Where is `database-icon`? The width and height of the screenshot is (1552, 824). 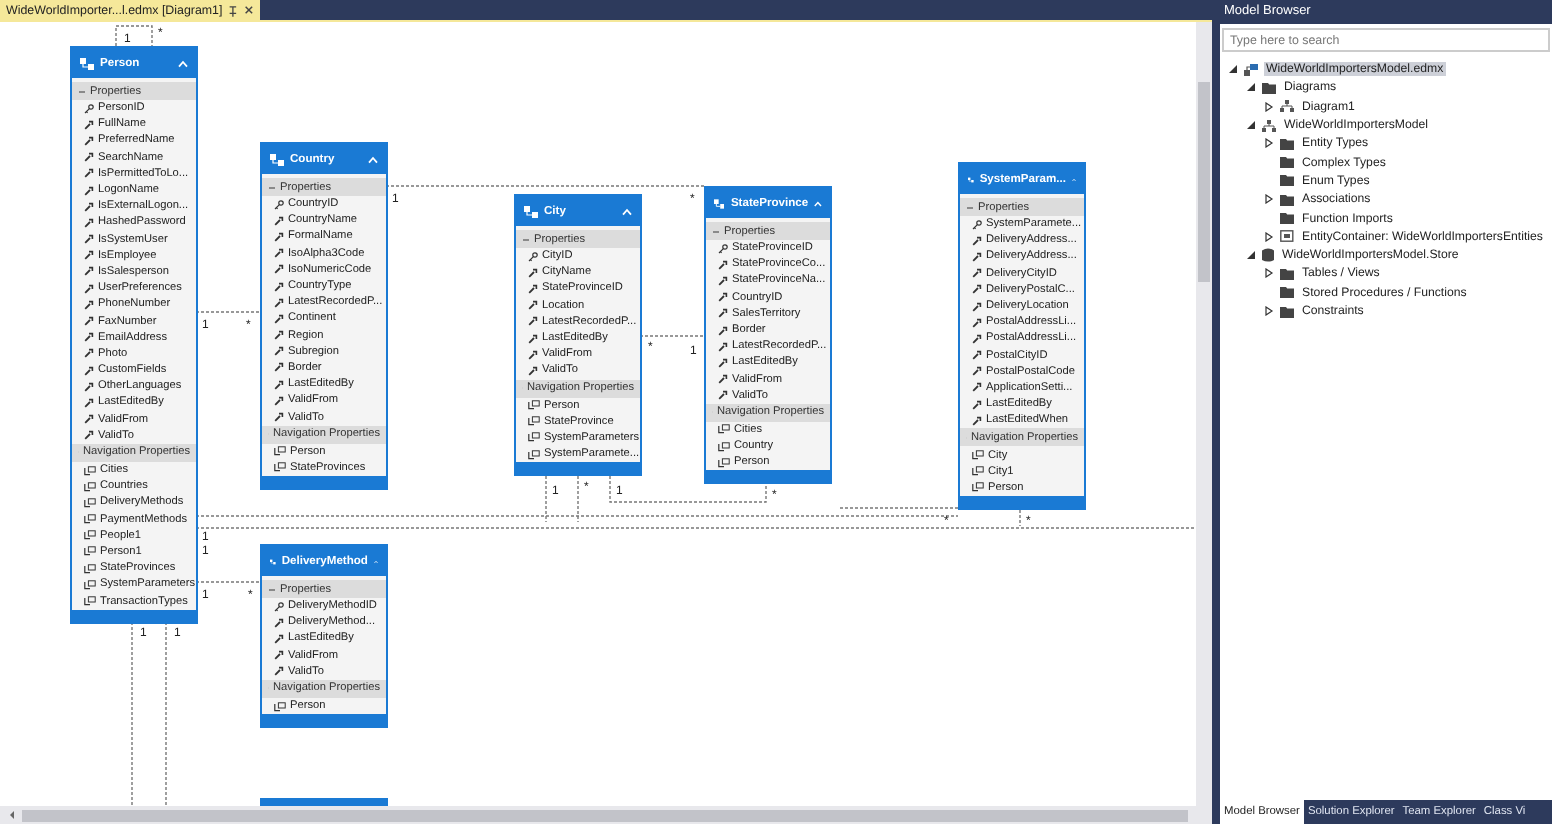
database-icon is located at coordinates (1268, 255).